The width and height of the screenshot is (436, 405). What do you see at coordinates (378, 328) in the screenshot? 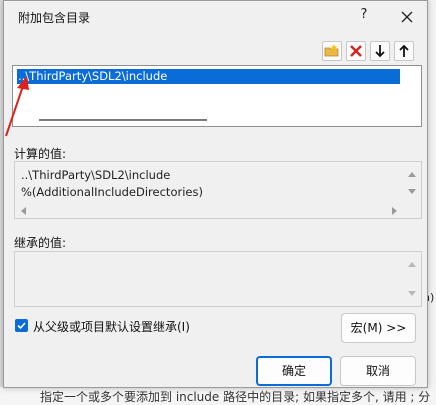
I see `macros-button: 宏(M) >>` at bounding box center [378, 328].